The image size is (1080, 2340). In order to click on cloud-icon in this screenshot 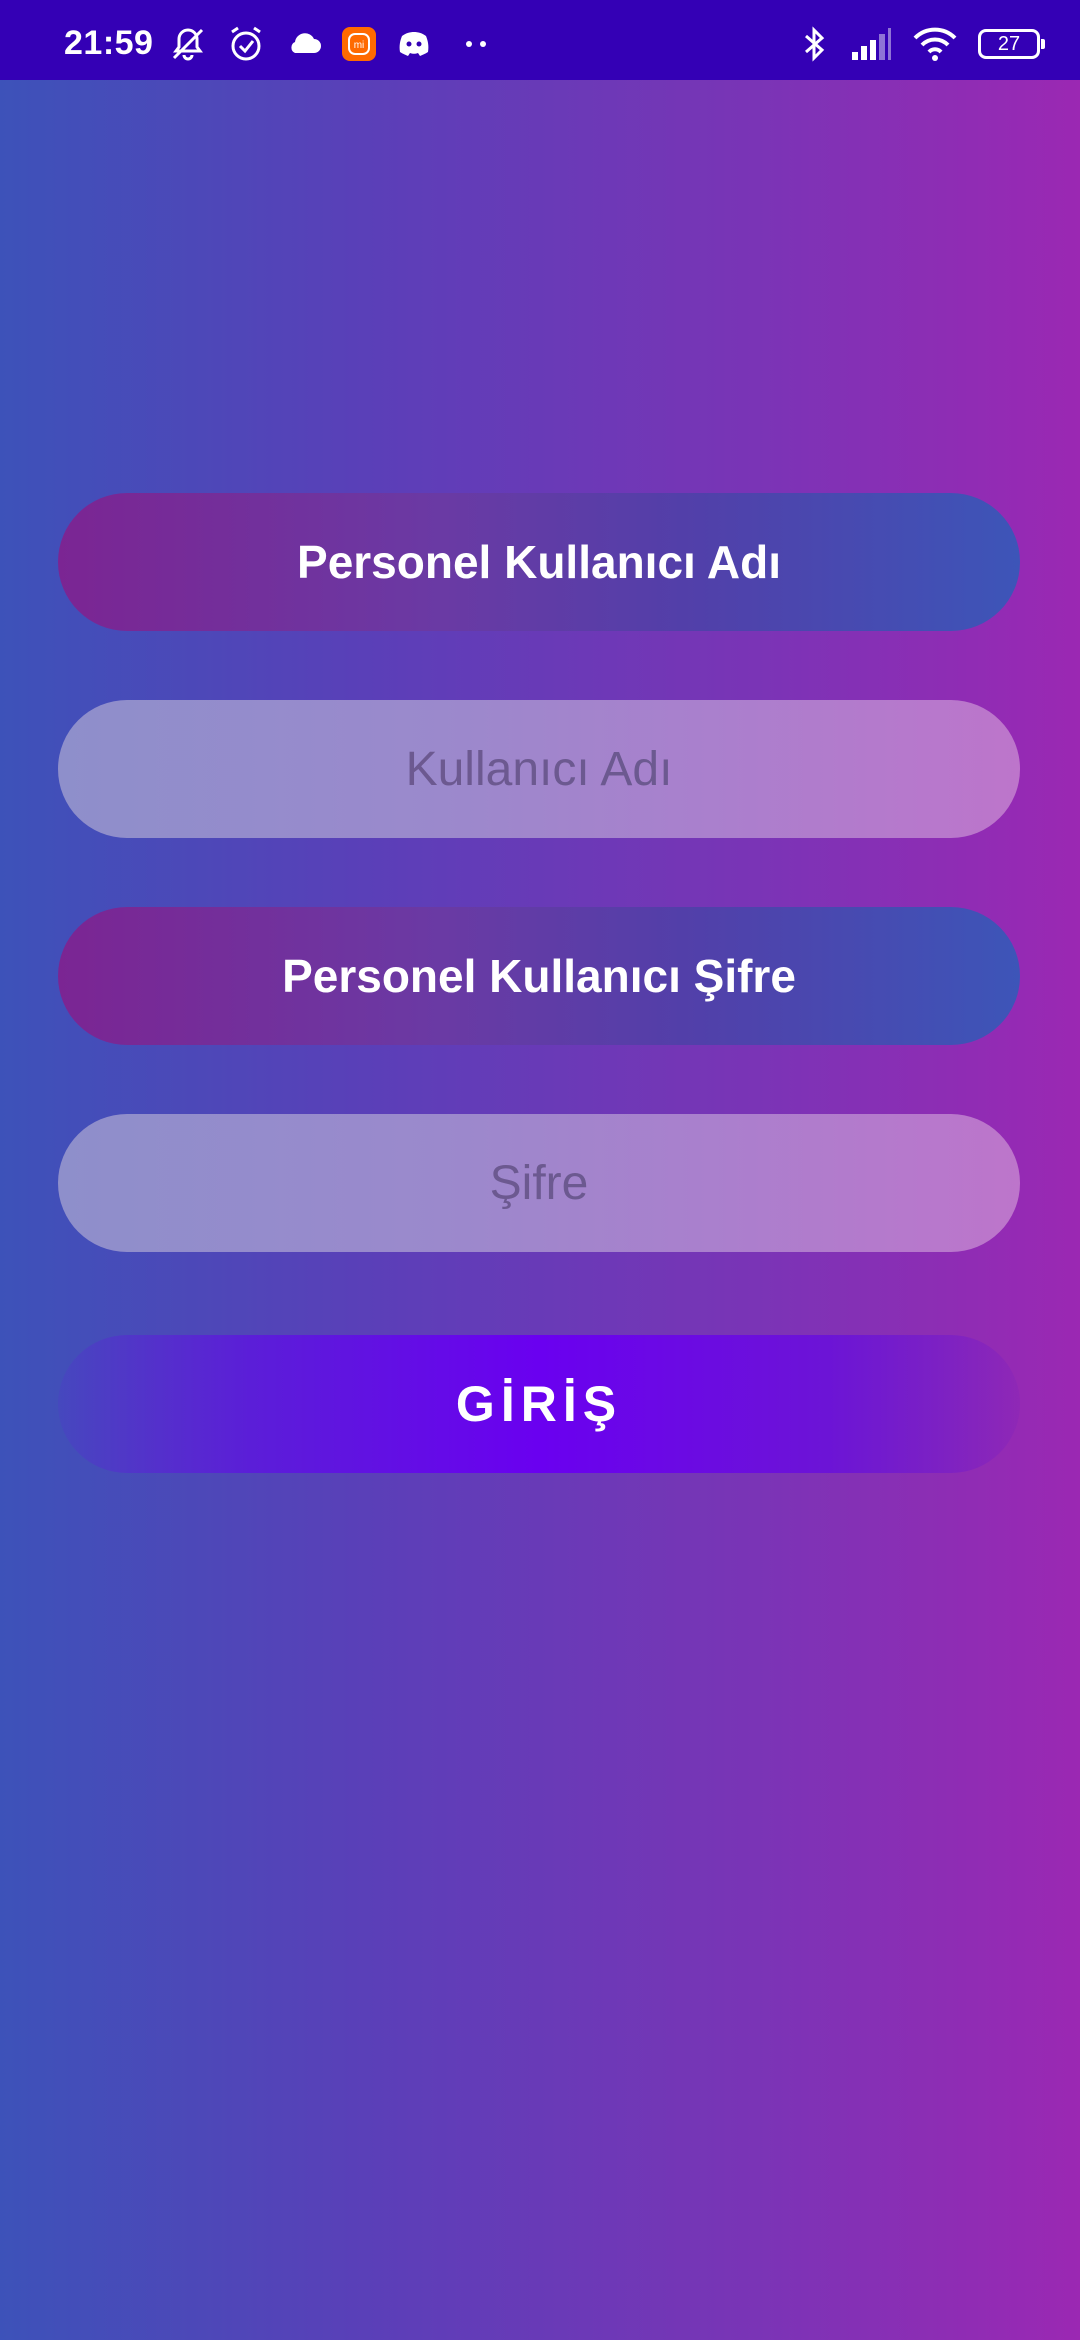, I will do `click(304, 44)`.